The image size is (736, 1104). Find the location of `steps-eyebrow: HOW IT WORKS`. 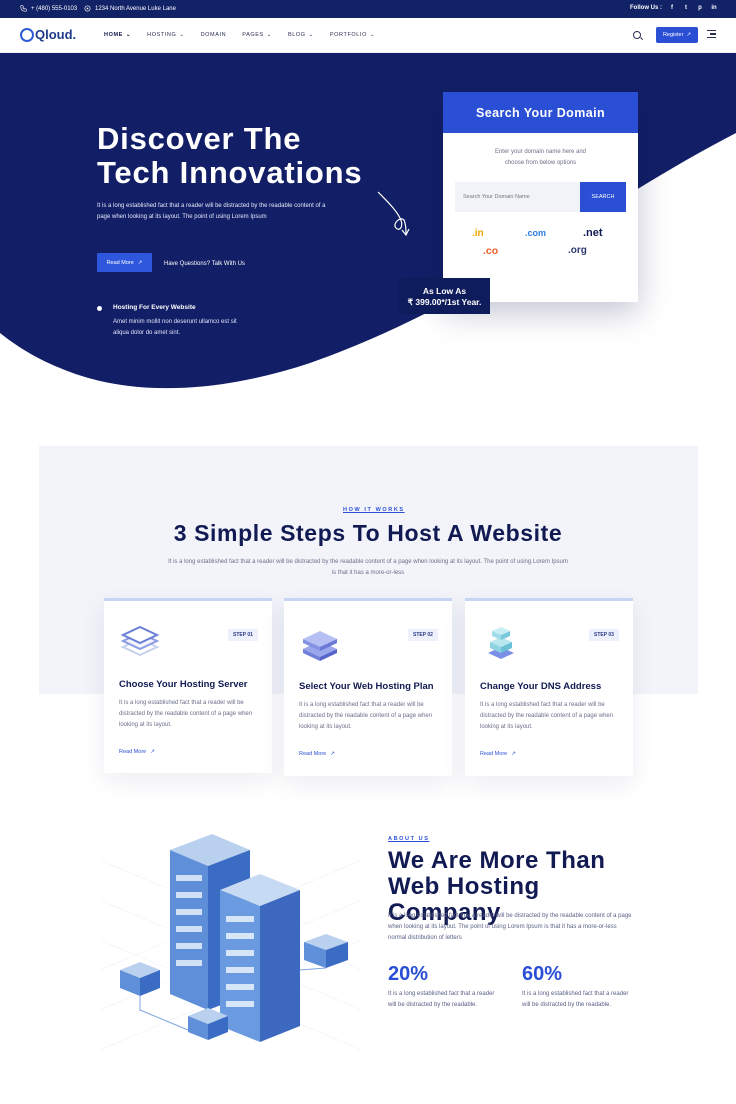

steps-eyebrow: HOW IT WORKS is located at coordinates (374, 510).